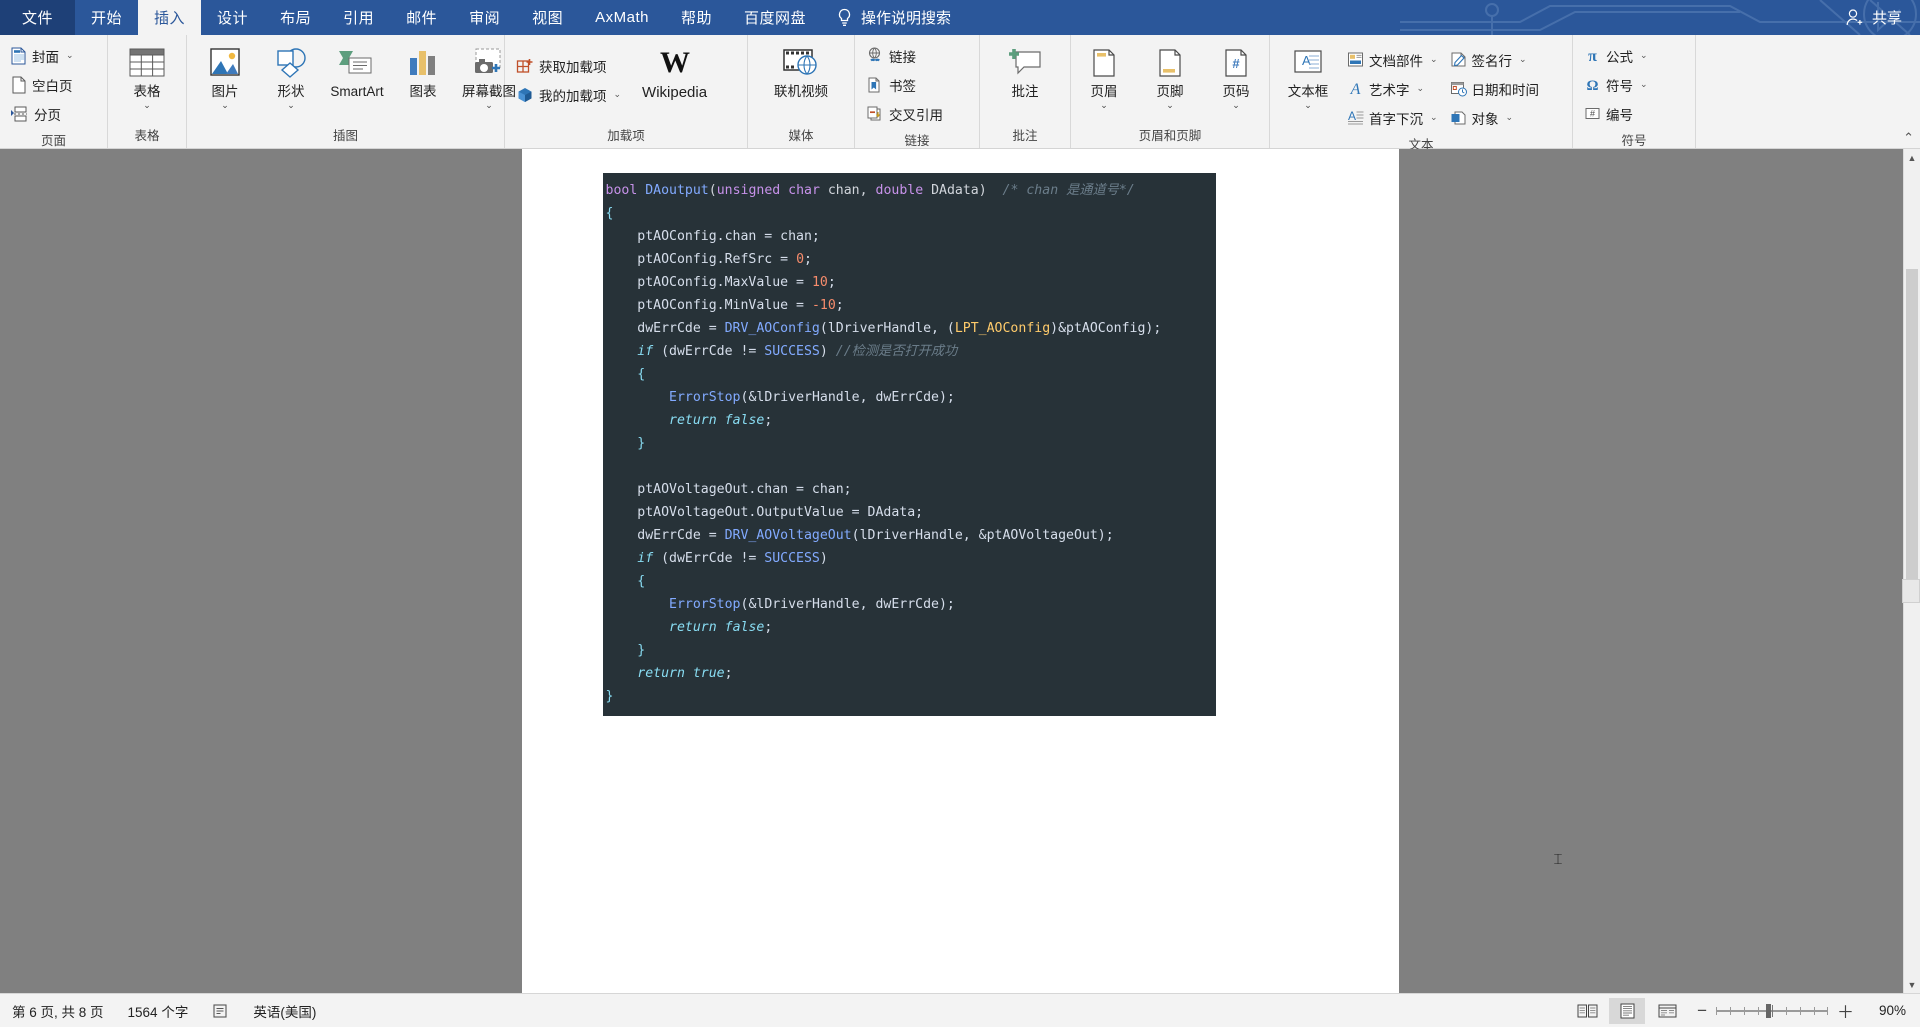 The image size is (1920, 1027). What do you see at coordinates (1458, 118) in the screenshot?
I see `object-icon` at bounding box center [1458, 118].